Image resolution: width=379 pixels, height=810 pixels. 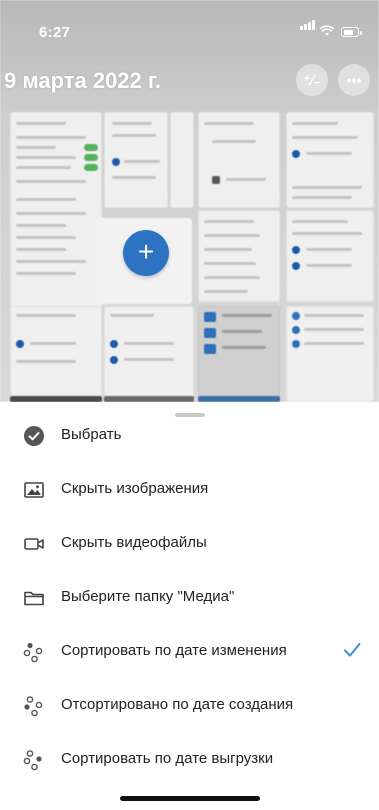 I want to click on zoom-toggle-button: ⁺∕₋, so click(x=312, y=80).